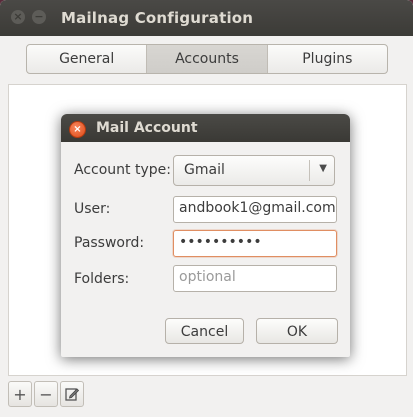 Image resolution: width=413 pixels, height=417 pixels. Describe the element at coordinates (18, 17) in the screenshot. I see `window-close-icon: ×` at that location.